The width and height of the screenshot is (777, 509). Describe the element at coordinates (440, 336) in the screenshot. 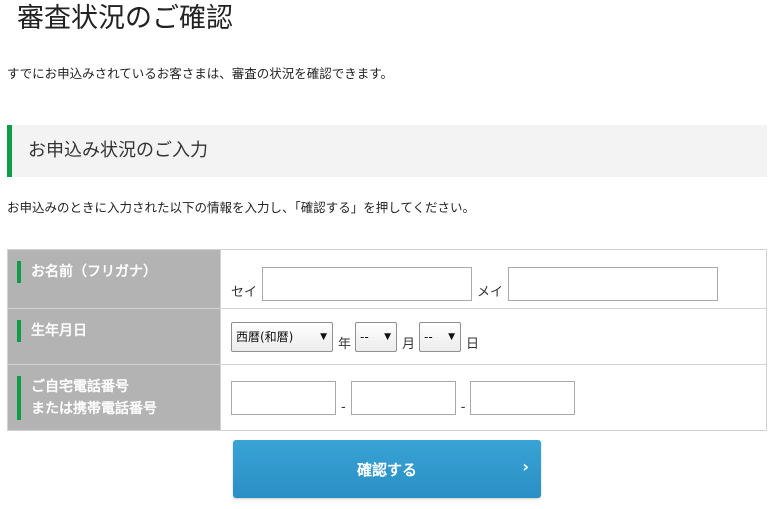

I see `day-select: -- ▼` at that location.